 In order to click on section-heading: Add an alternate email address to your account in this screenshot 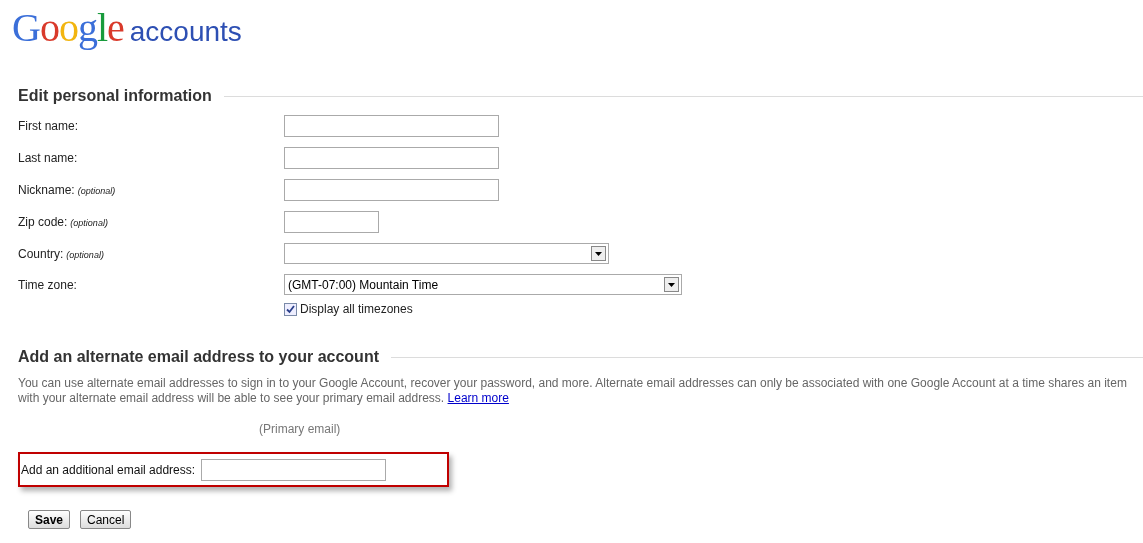, I will do `click(198, 357)`.